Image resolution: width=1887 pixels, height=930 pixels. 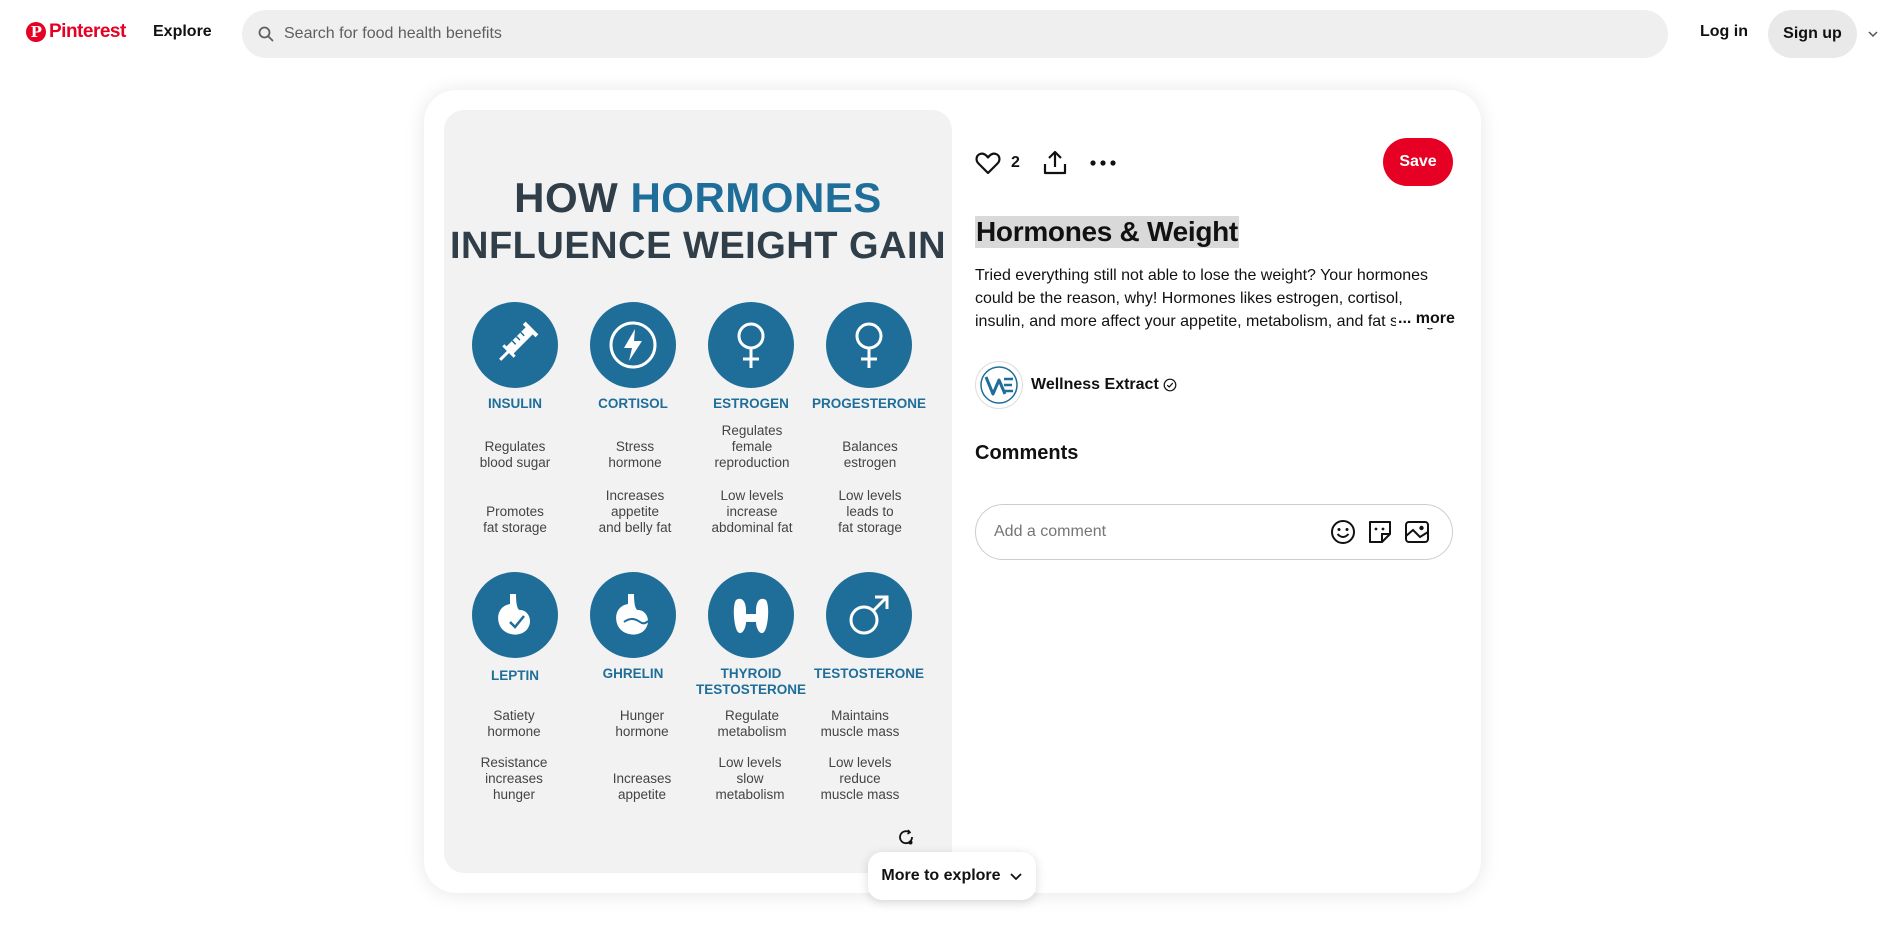 What do you see at coordinates (515, 454) in the screenshot?
I see `hormone-description: Regulates blood sugar` at bounding box center [515, 454].